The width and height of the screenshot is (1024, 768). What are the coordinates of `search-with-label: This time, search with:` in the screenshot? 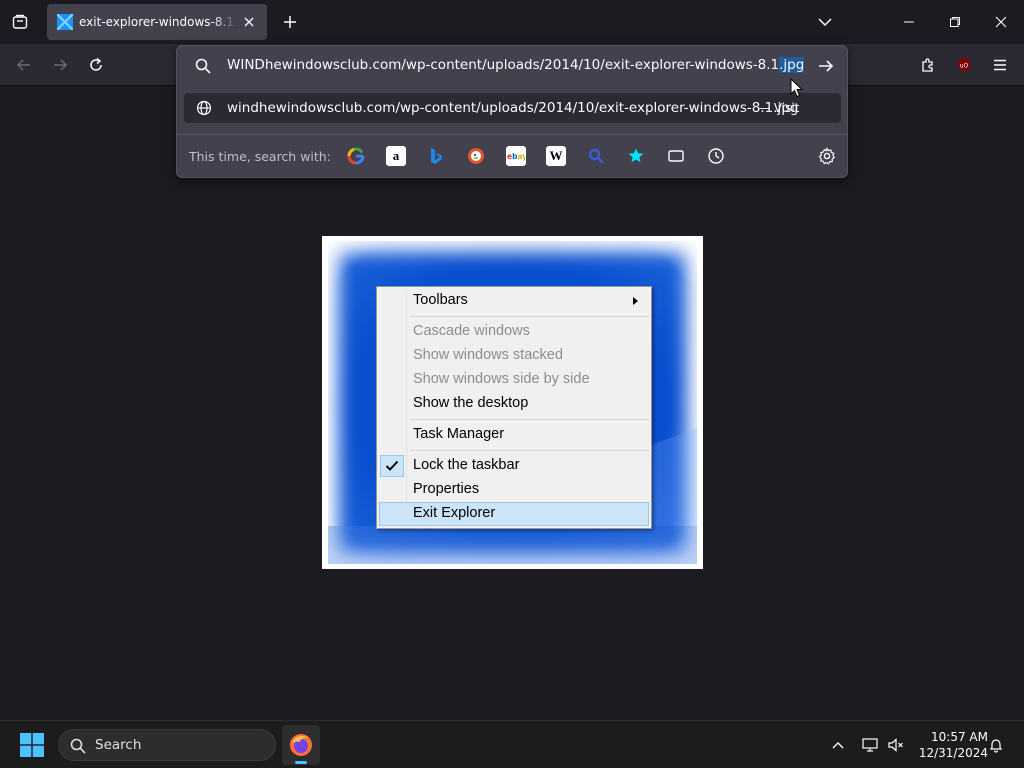 It's located at (260, 156).